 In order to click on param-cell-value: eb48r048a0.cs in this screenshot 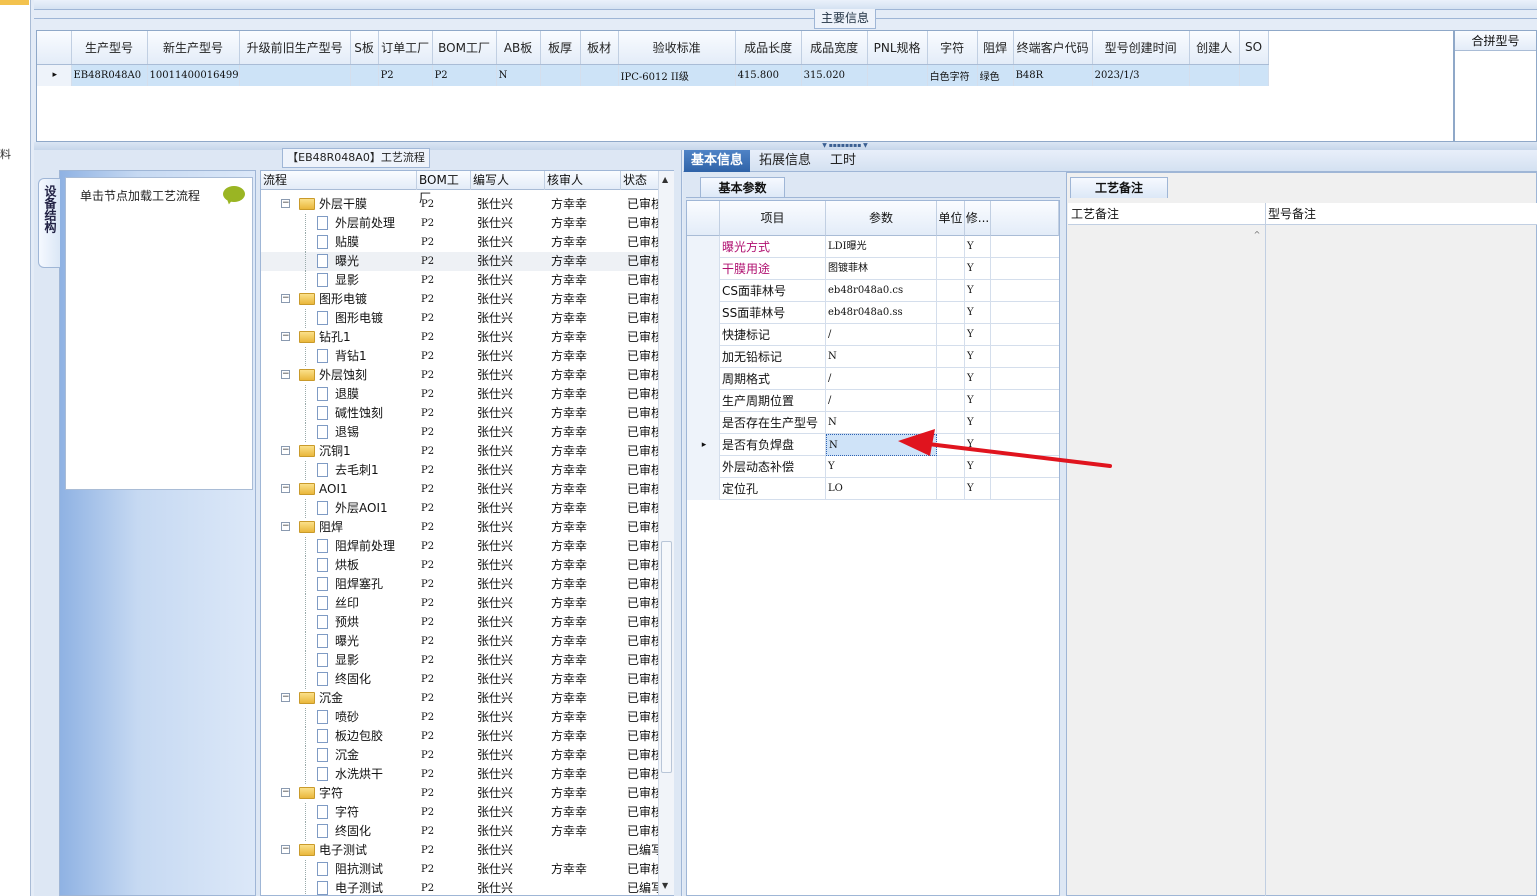, I will do `click(881, 291)`.